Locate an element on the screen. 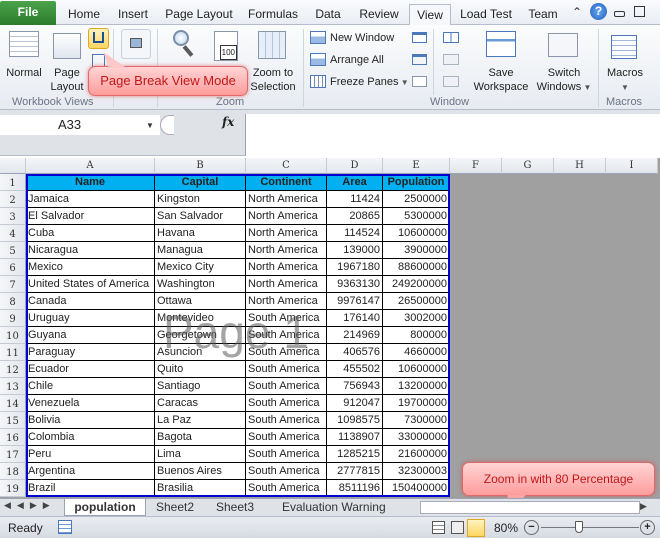 The image size is (660, 538). table-cell: 8511196 is located at coordinates (355, 488).